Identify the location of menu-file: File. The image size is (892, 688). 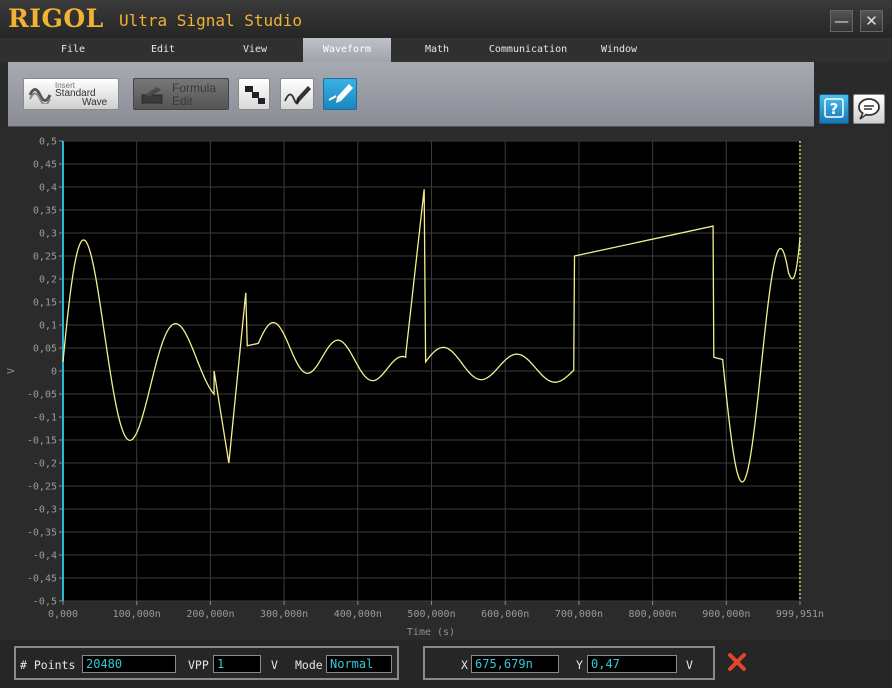
(73, 50).